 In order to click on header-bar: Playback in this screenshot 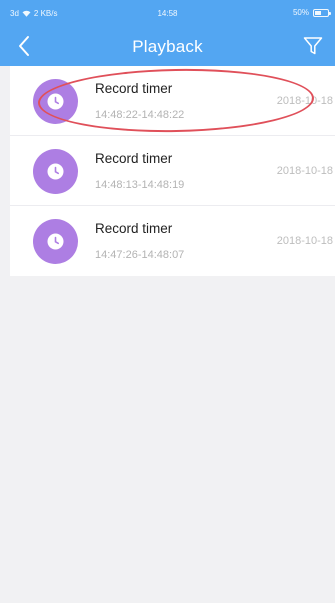, I will do `click(167, 46)`.